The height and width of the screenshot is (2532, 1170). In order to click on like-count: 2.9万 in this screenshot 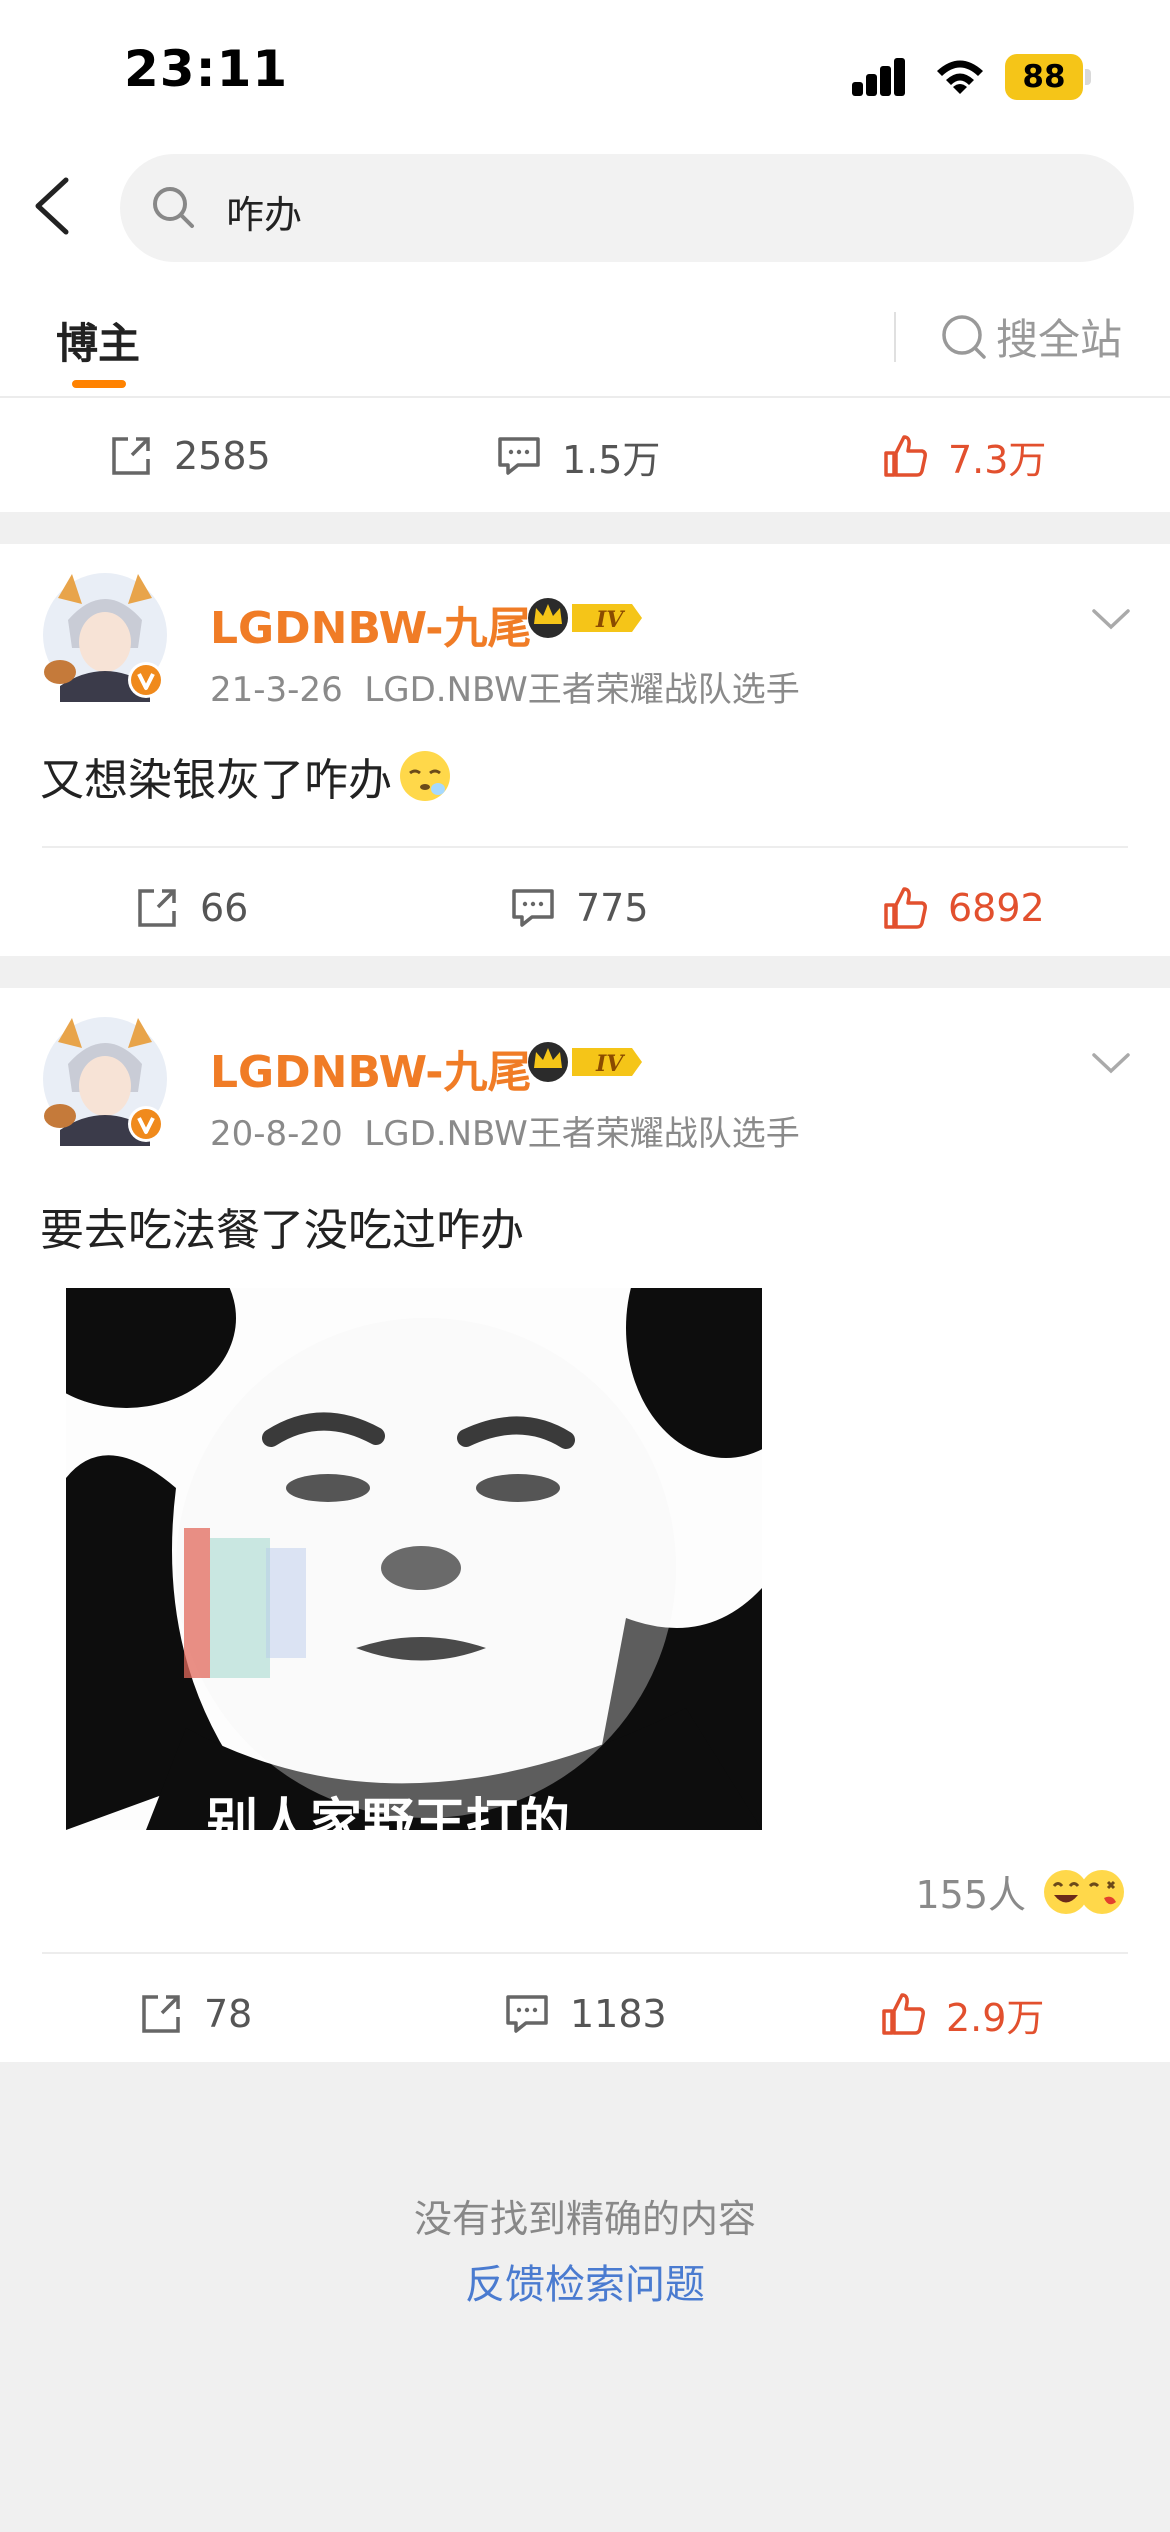, I will do `click(995, 2017)`.